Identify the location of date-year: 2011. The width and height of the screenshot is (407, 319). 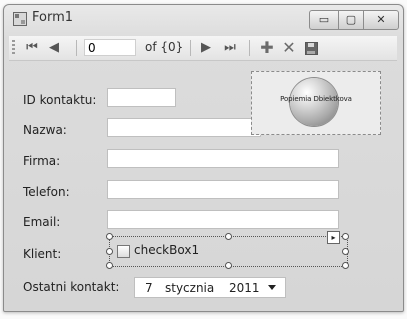
(244, 288).